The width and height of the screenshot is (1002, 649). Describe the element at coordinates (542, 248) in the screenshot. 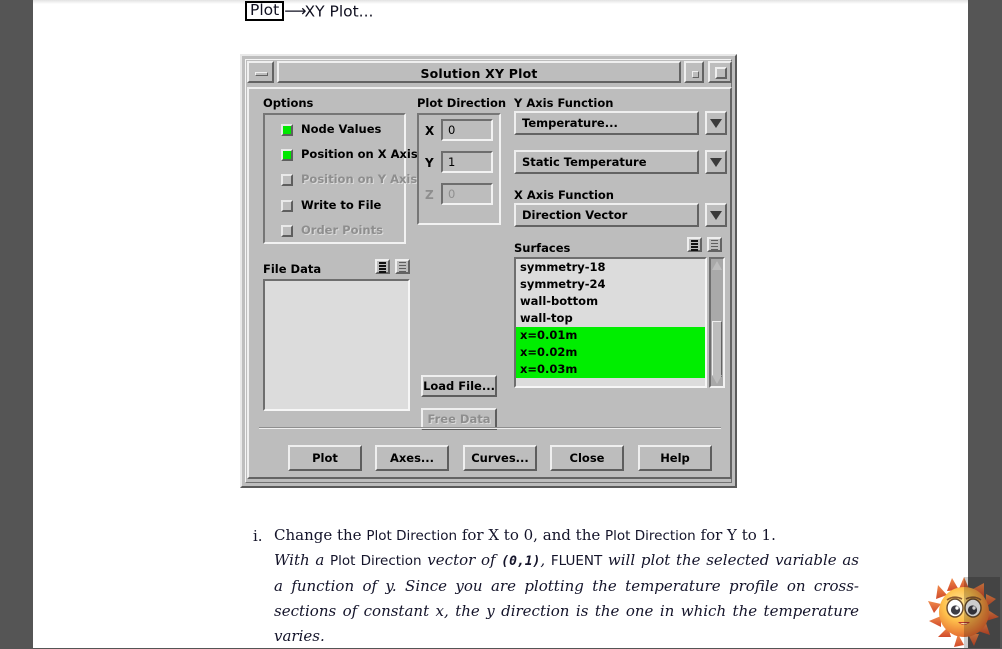

I see `surfaces-label: Surfaces` at that location.